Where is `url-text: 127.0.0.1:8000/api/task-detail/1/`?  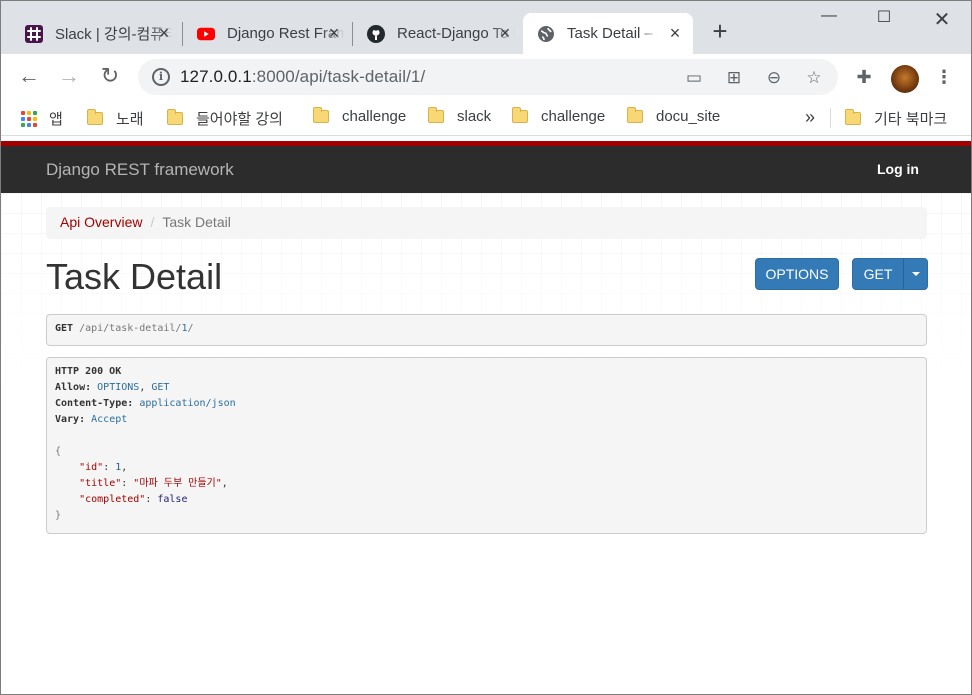
url-text: 127.0.0.1:8000/api/task-detail/1/ is located at coordinates (302, 77).